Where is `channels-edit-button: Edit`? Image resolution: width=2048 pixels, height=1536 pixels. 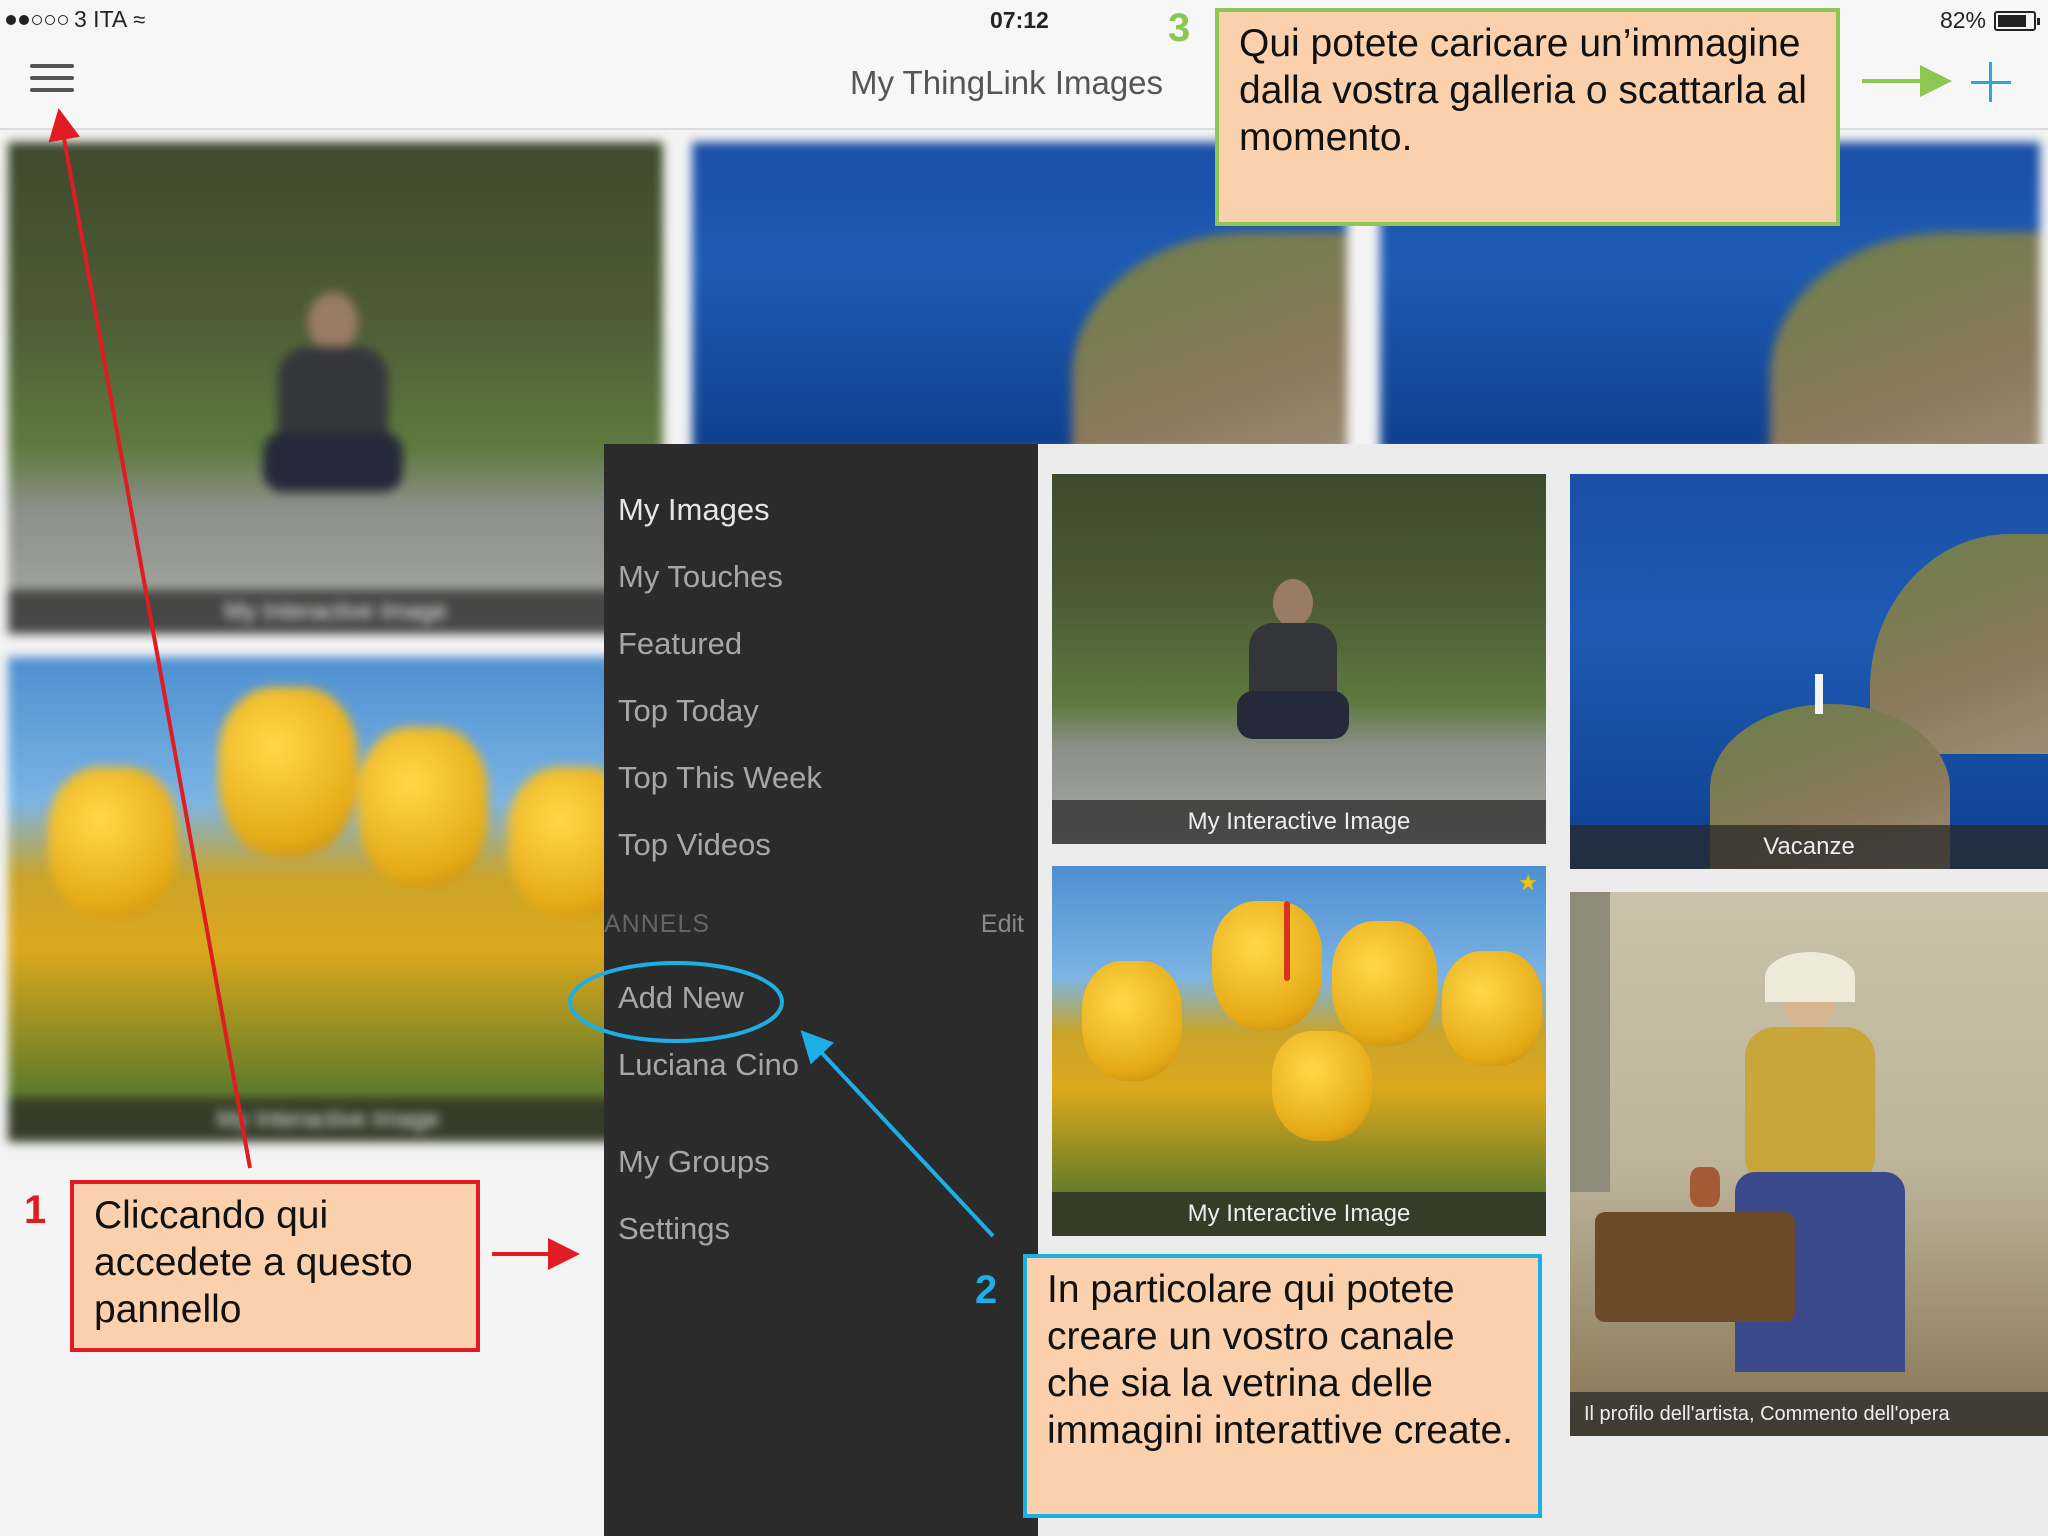
channels-edit-button: Edit is located at coordinates (1002, 924).